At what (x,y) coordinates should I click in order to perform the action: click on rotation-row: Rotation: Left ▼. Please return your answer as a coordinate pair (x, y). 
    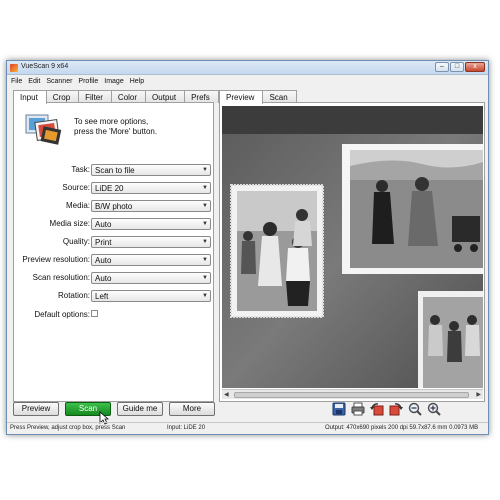
    Looking at the image, I should click on (114, 296).